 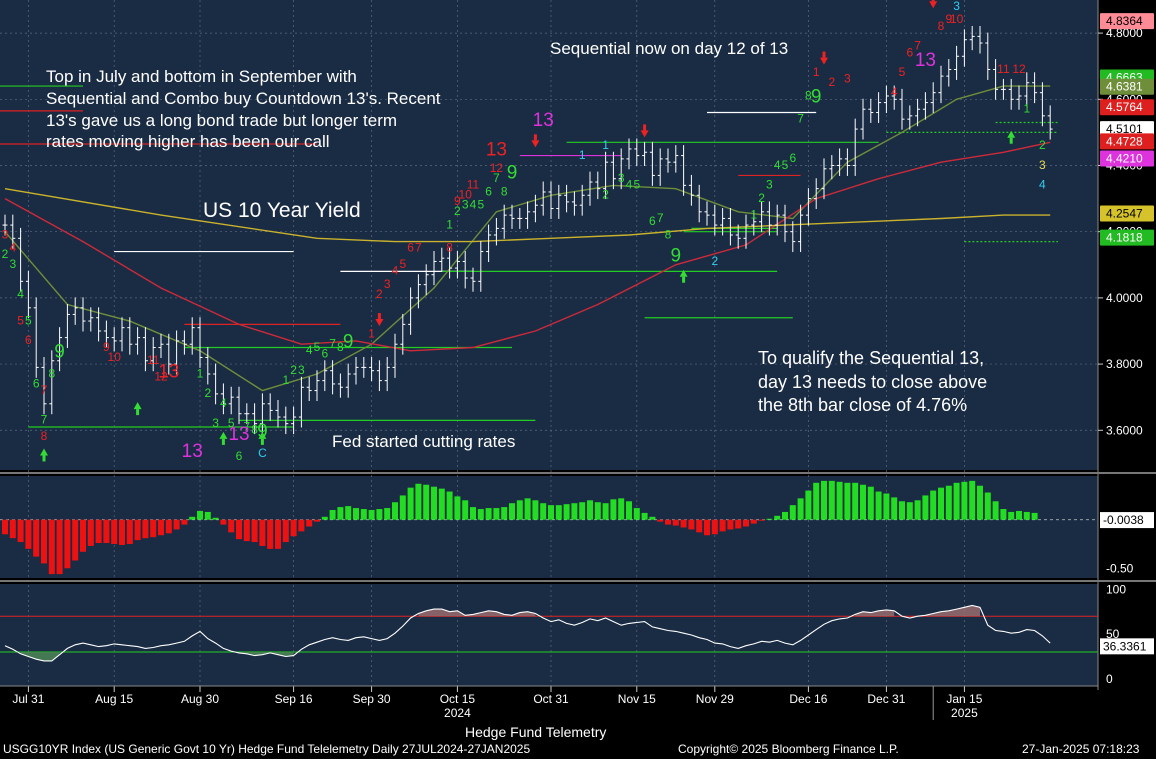 I want to click on rsi-tick-label: 100, so click(x=1116, y=589).